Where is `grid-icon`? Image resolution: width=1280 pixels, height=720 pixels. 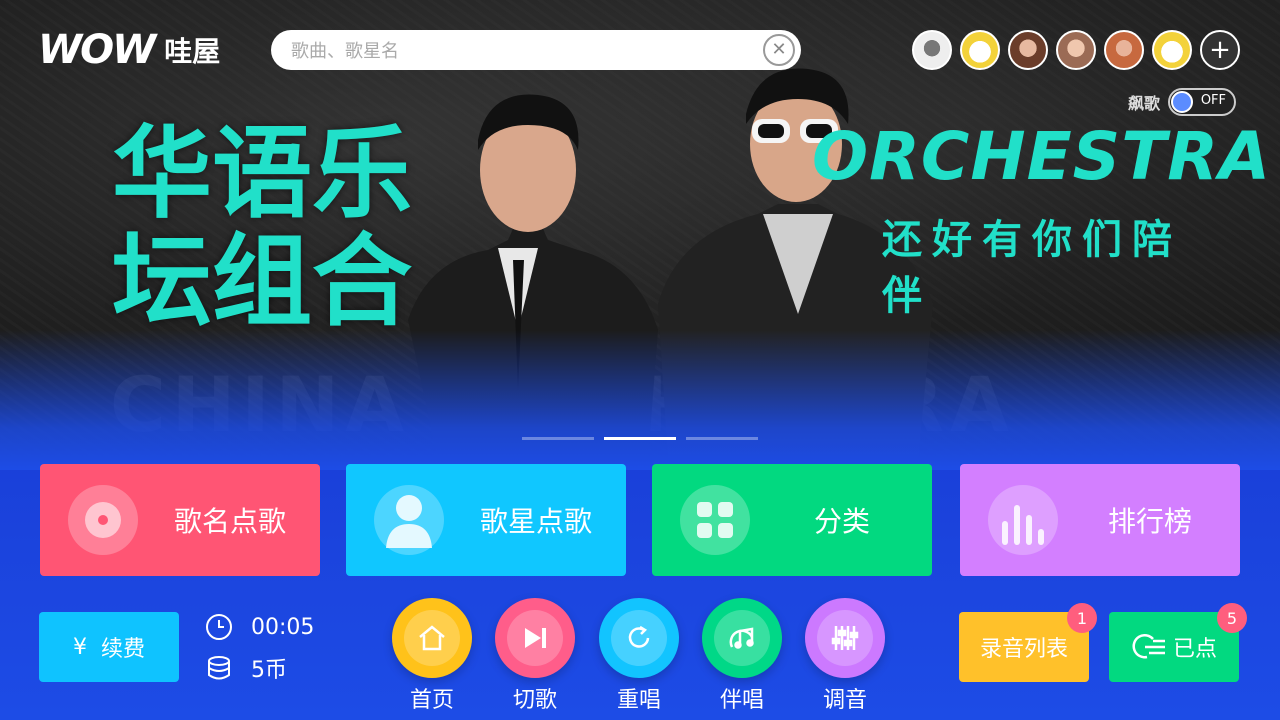
grid-icon is located at coordinates (715, 520).